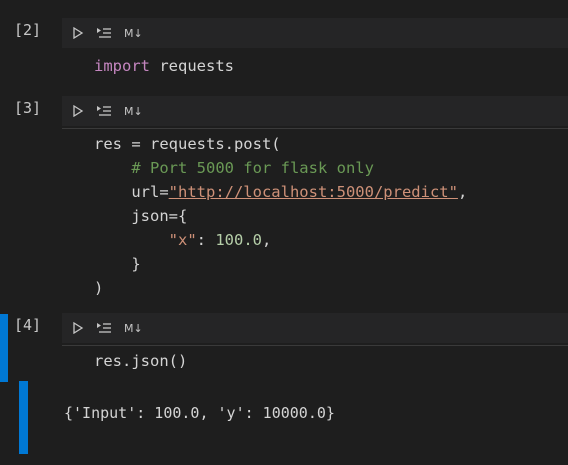 This screenshot has height=465, width=568. I want to click on code-token: }, so click(117, 264).